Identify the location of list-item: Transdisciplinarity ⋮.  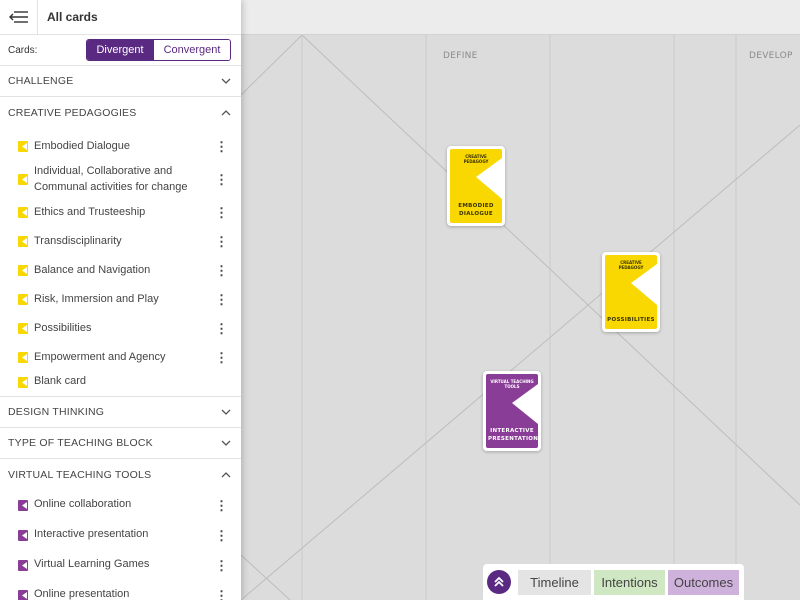
(120, 241).